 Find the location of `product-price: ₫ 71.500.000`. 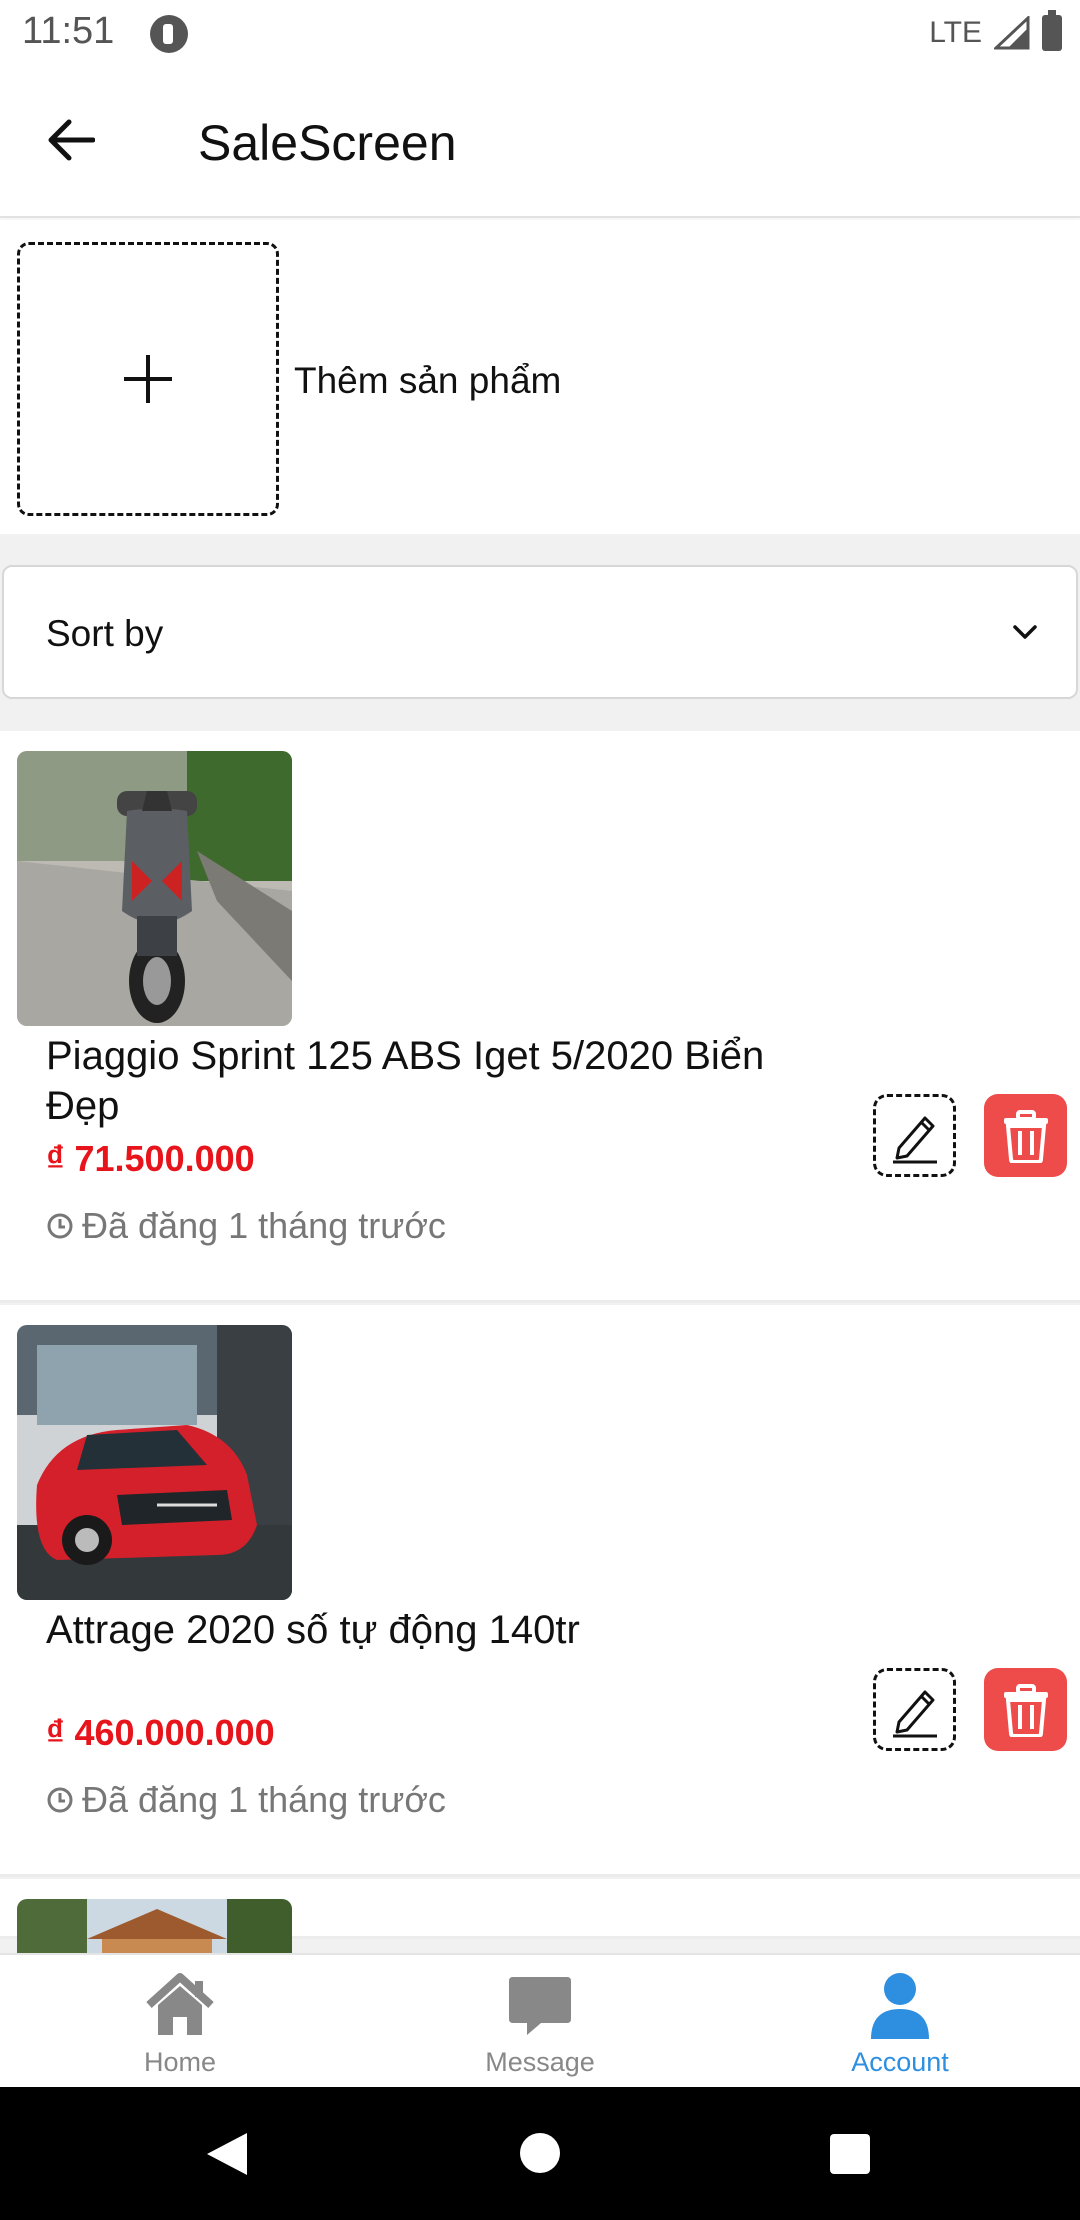

product-price: ₫ 71.500.000 is located at coordinates (150, 1158).